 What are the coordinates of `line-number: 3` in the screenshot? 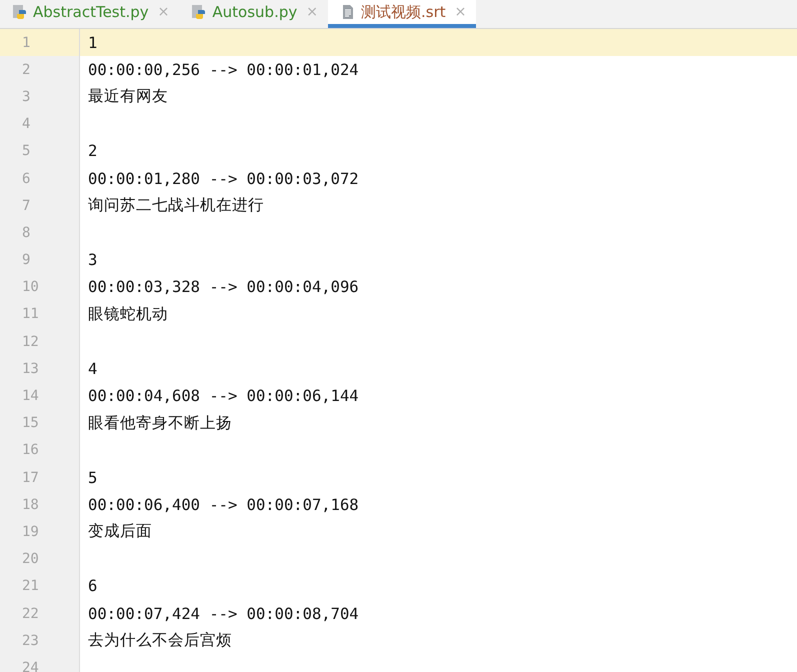 It's located at (26, 96).